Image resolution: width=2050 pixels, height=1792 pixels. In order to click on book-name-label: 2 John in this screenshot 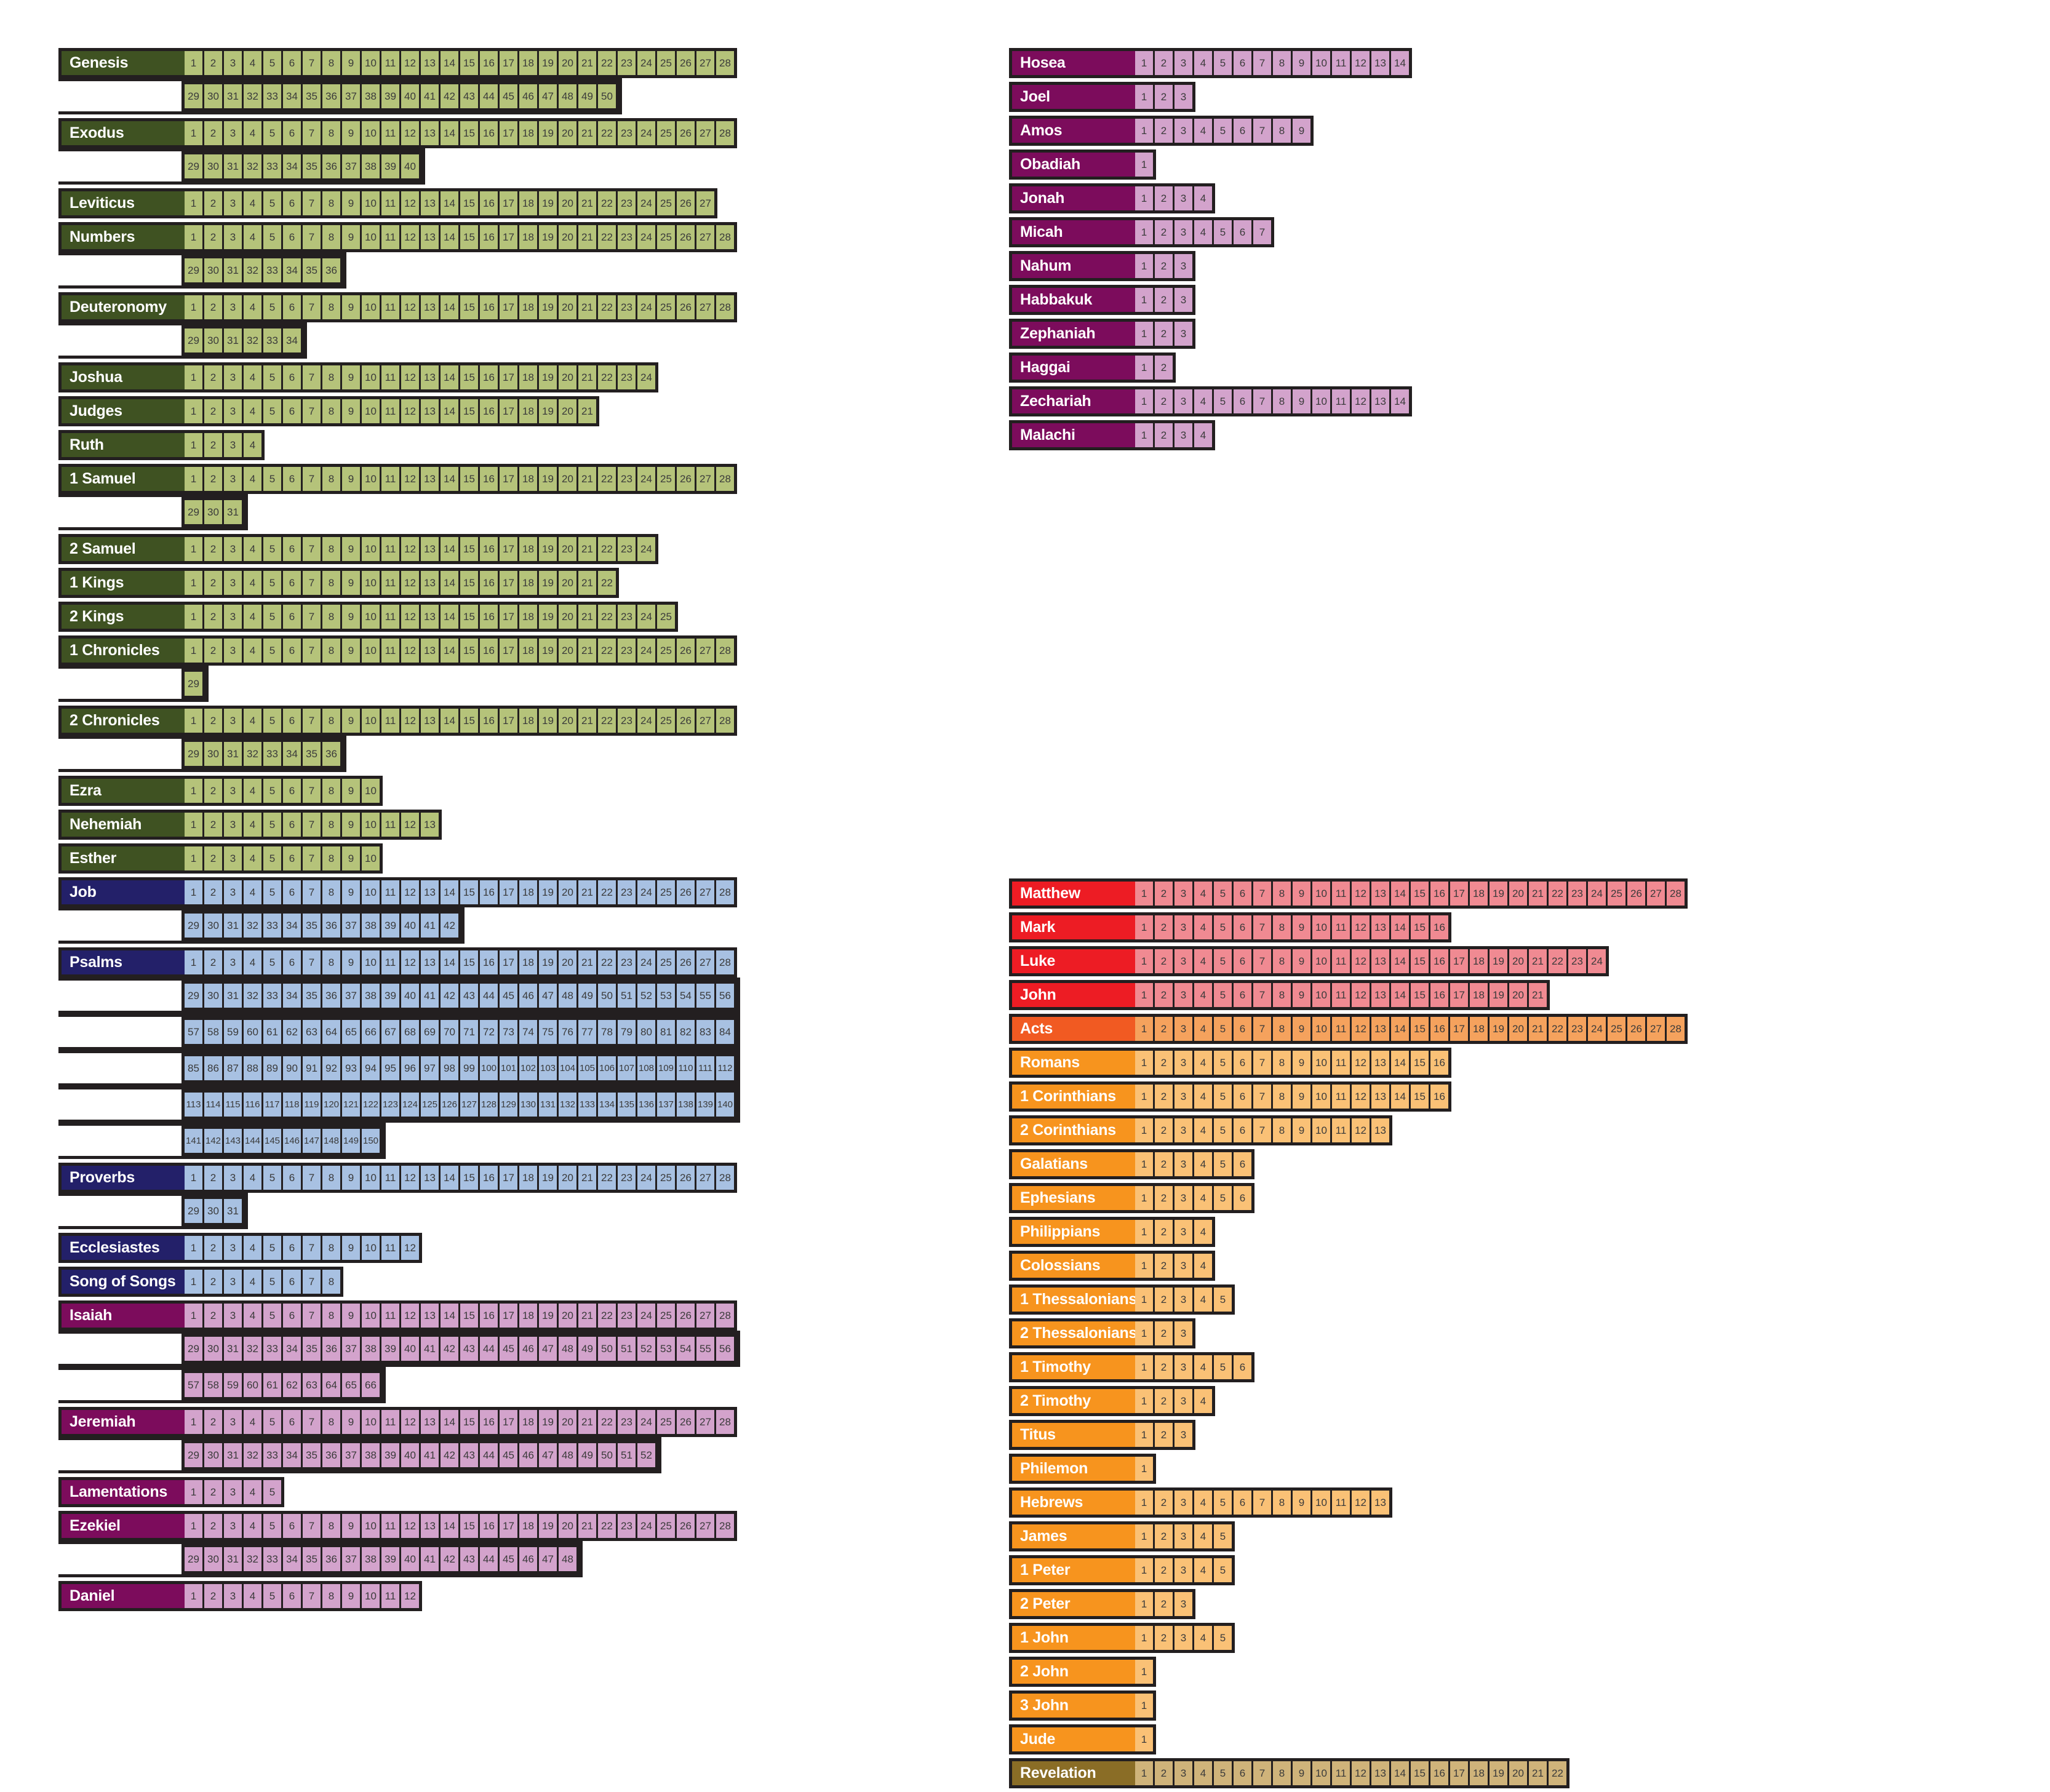, I will do `click(1073, 1672)`.